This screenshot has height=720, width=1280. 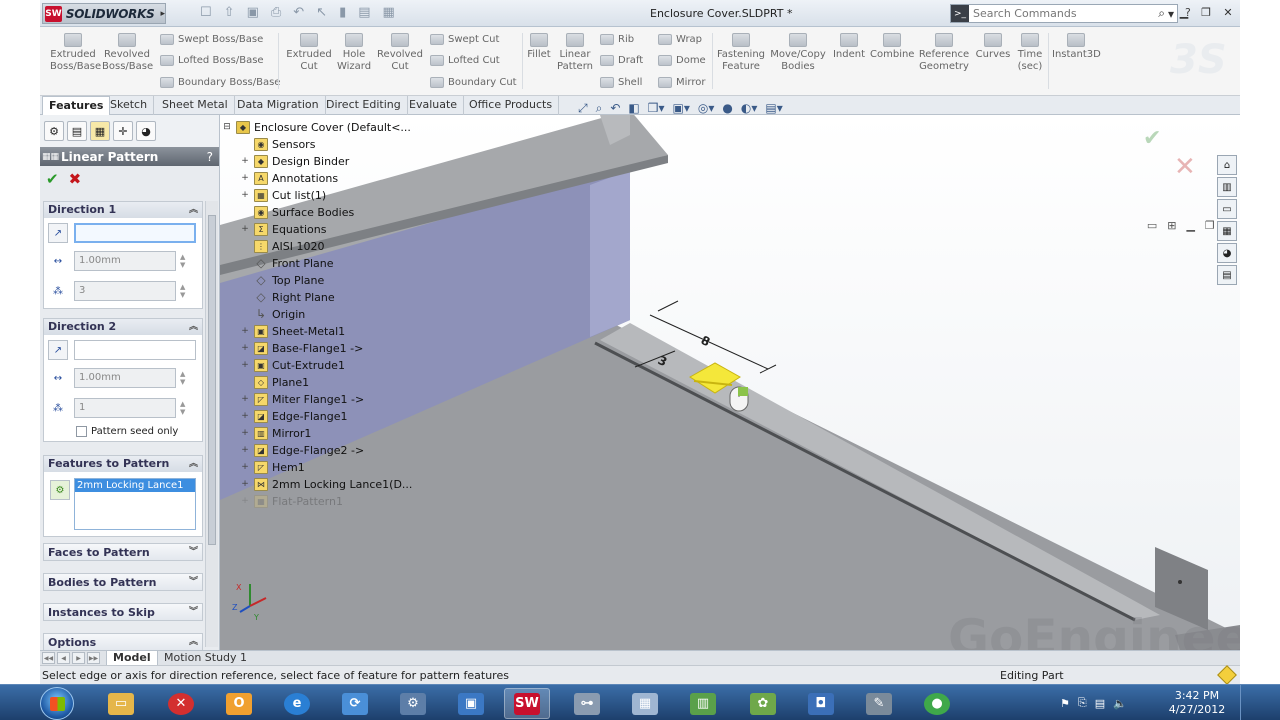 What do you see at coordinates (301, 348) in the screenshot?
I see `tree-item: + ◪ Base-Flange1 ->` at bounding box center [301, 348].